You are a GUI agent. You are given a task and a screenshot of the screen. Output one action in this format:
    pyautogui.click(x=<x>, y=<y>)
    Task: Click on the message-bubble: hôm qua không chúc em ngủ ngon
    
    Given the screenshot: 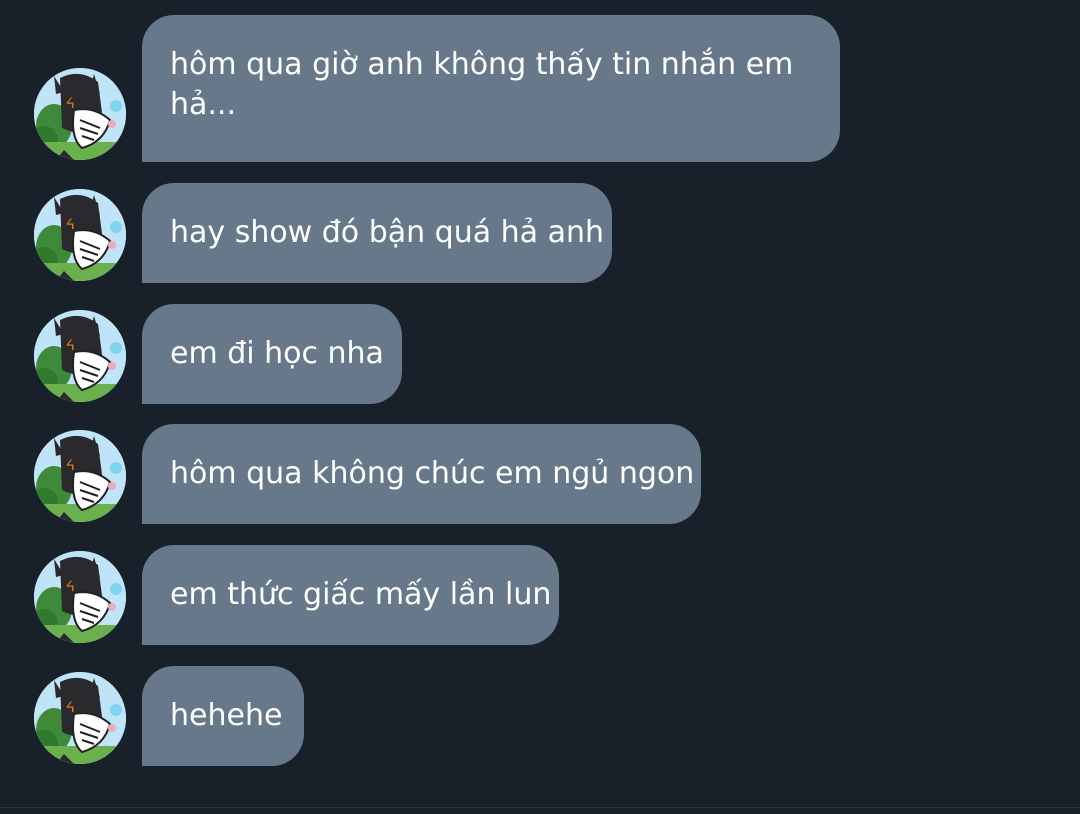 What is the action you would take?
    pyautogui.click(x=421, y=474)
    